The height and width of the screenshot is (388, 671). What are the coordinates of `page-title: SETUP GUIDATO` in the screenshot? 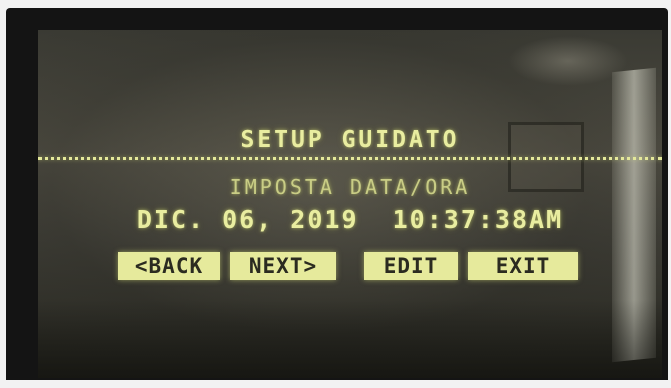 It's located at (350, 140).